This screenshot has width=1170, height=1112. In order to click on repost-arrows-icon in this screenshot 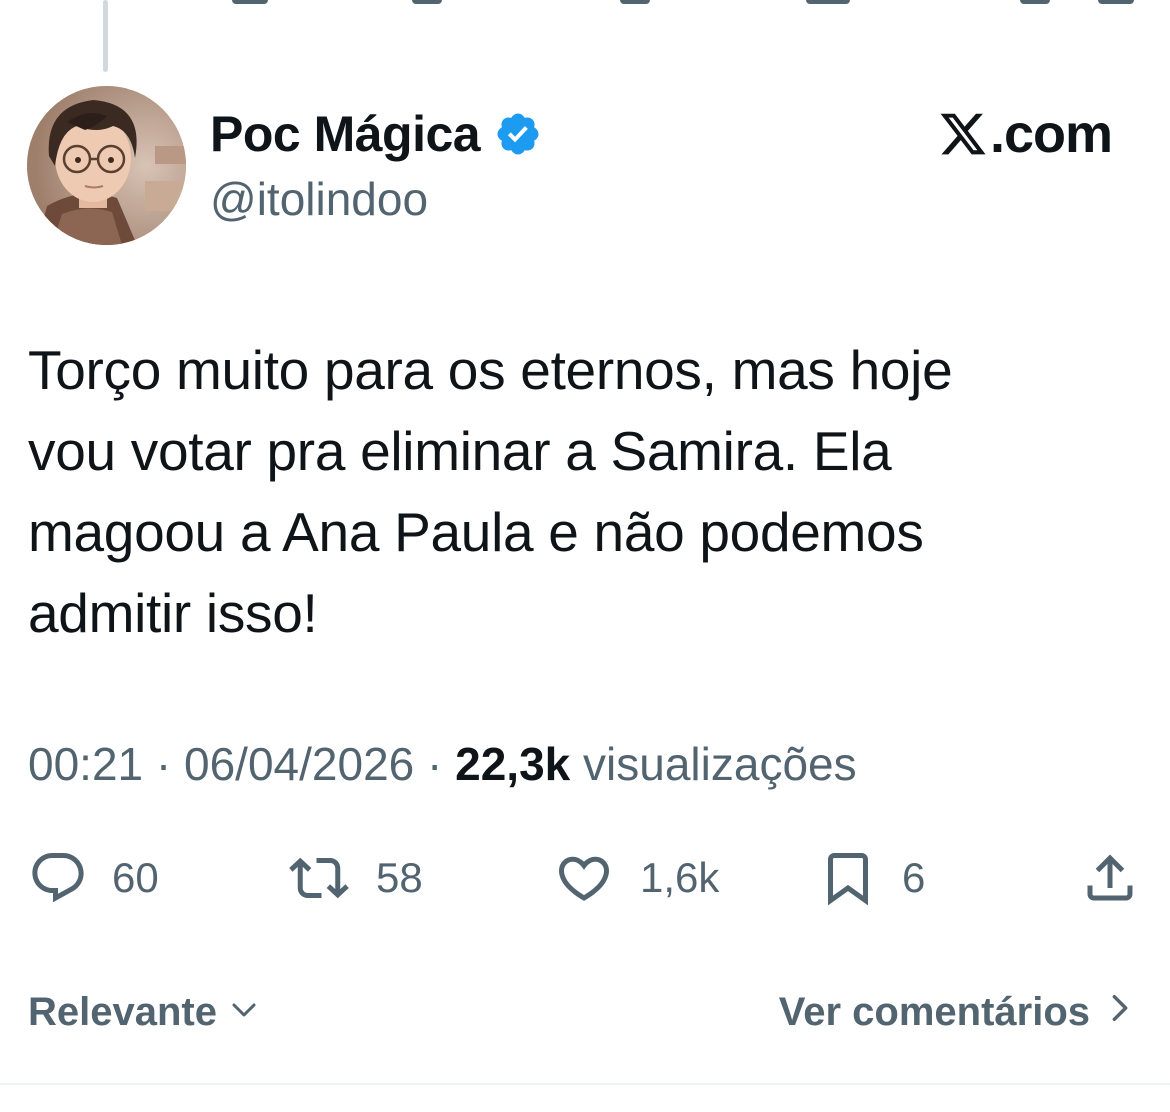, I will do `click(319, 878)`.